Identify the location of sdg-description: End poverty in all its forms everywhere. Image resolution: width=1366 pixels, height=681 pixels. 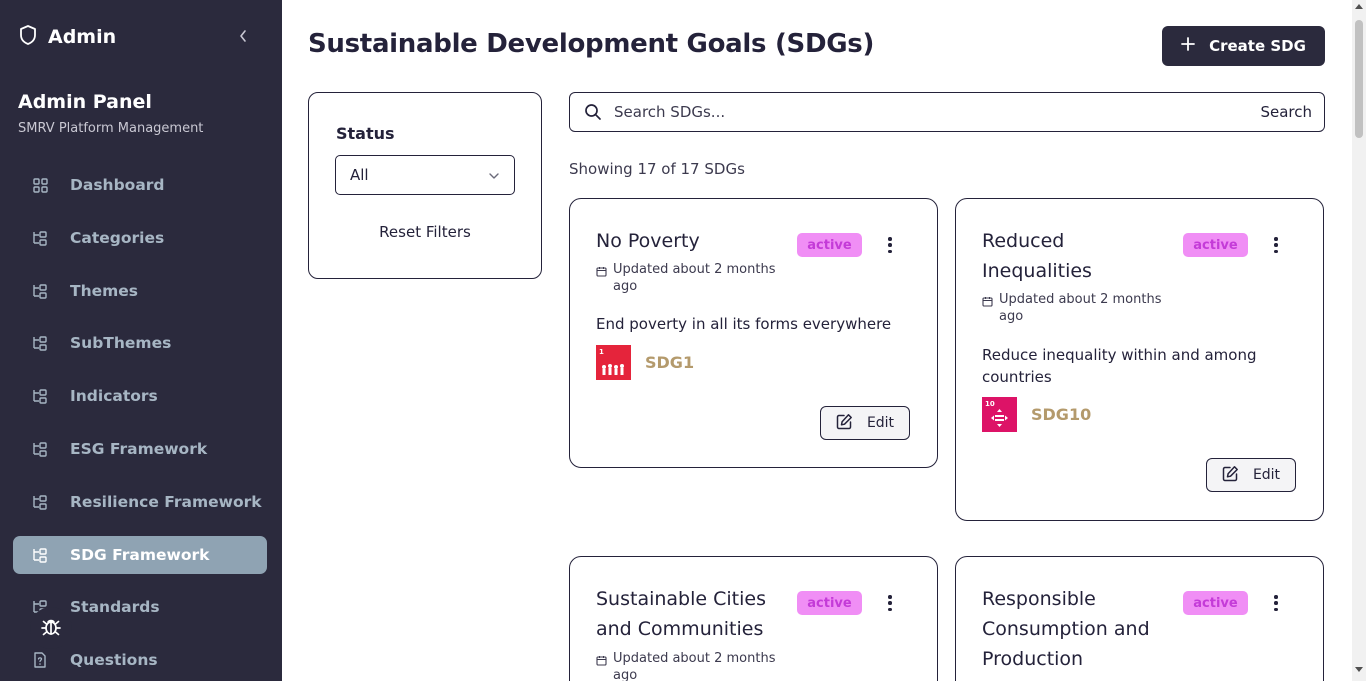
(744, 324).